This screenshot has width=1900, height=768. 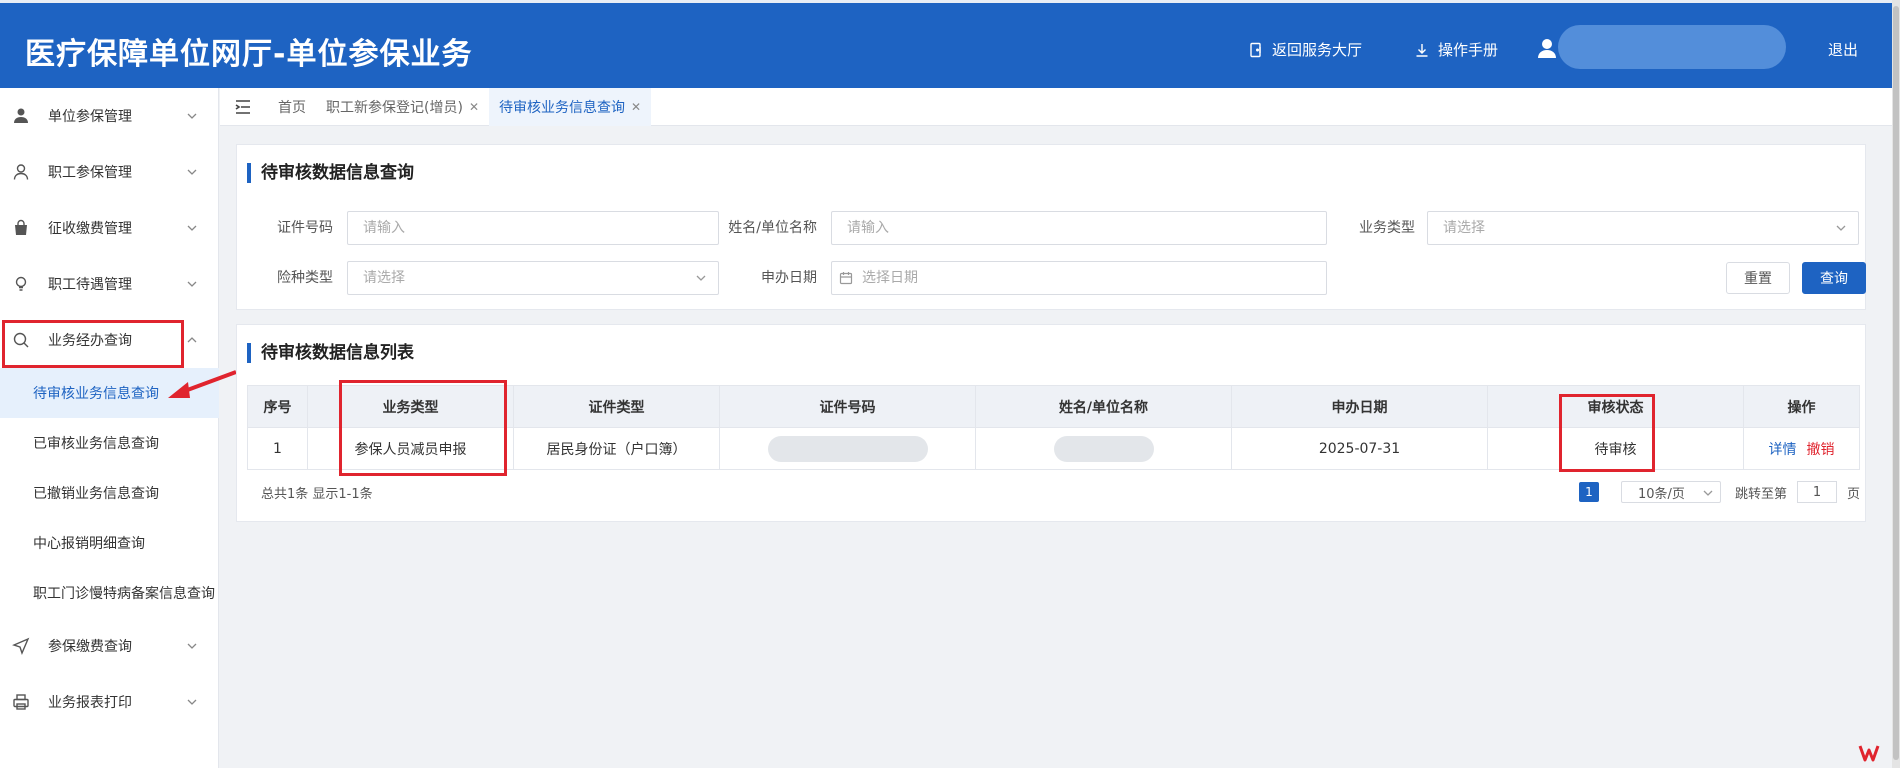 I want to click on pagination: 1 10条/页 跳转至第 页, so click(x=1719, y=492).